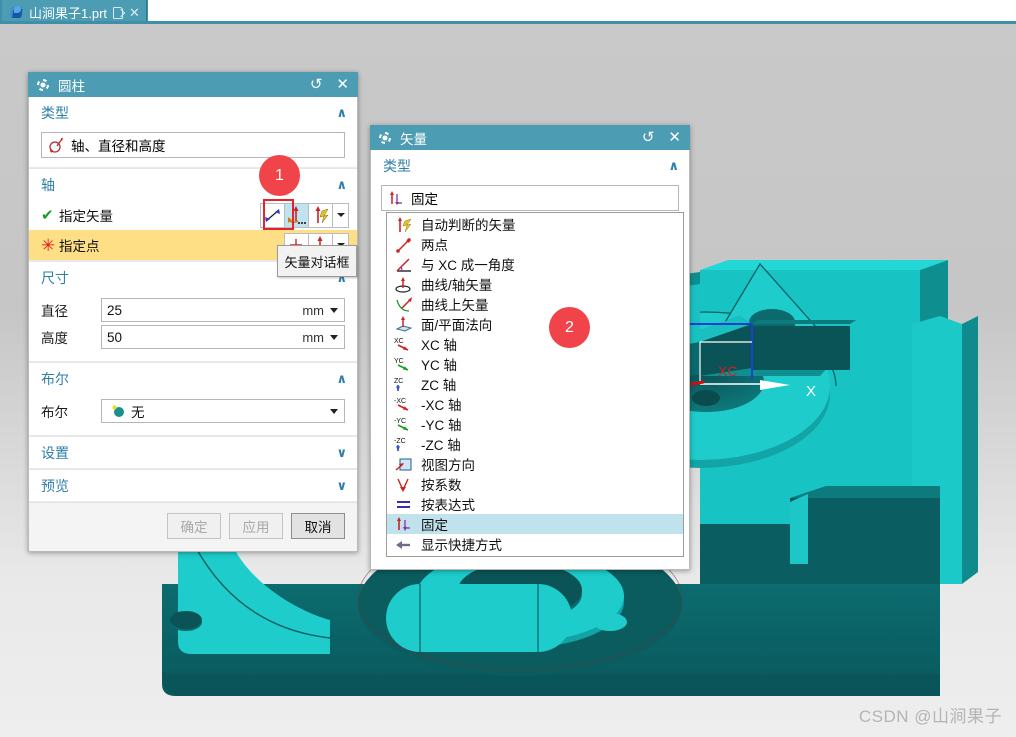 The height and width of the screenshot is (737, 1016). I want to click on vector-option-17: 显示快捷方式, so click(535, 544).